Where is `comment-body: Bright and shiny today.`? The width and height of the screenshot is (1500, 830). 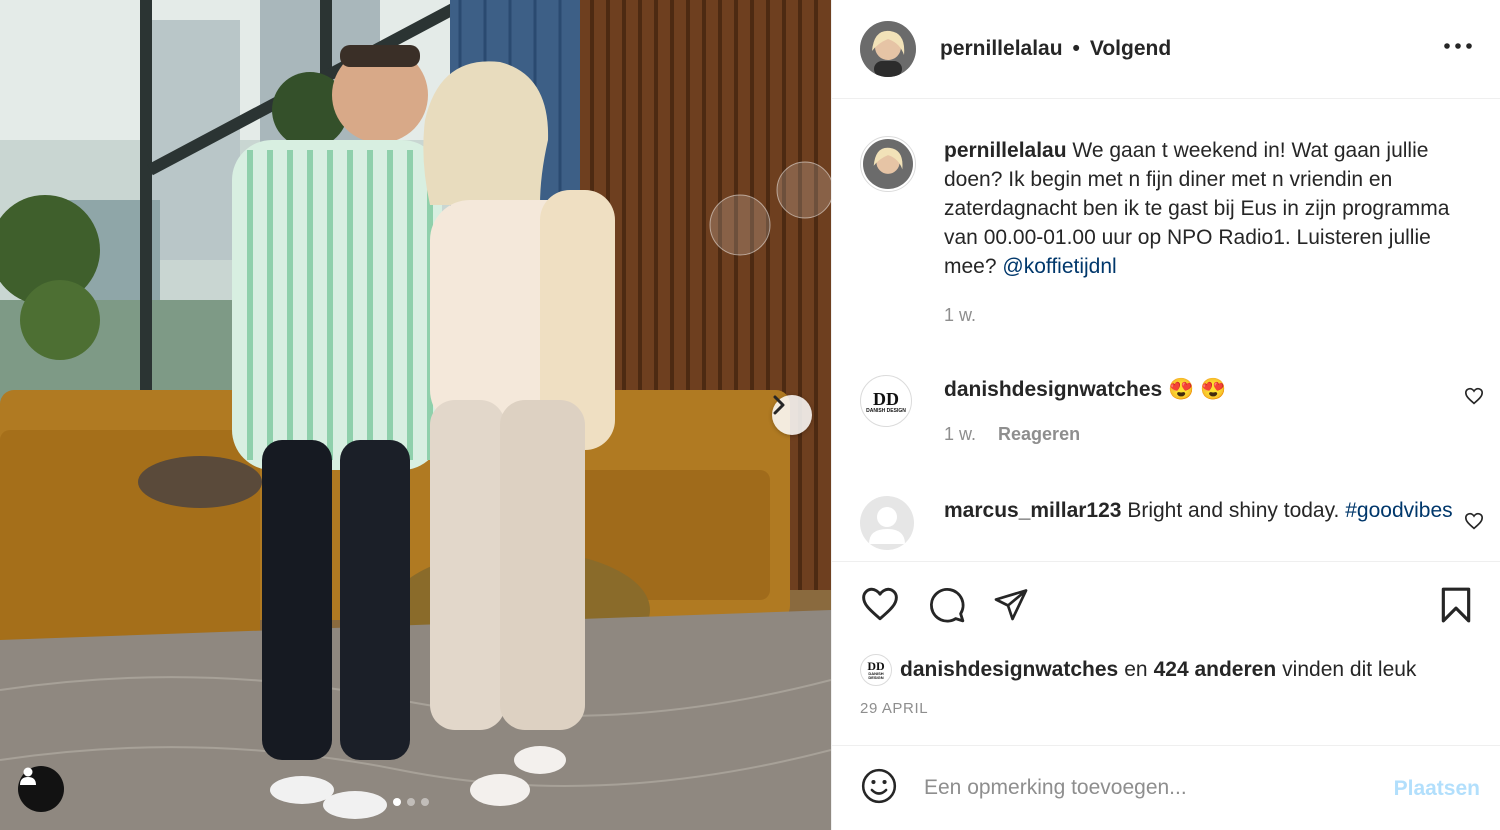
comment-body: Bright and shiny today. is located at coordinates (1233, 510).